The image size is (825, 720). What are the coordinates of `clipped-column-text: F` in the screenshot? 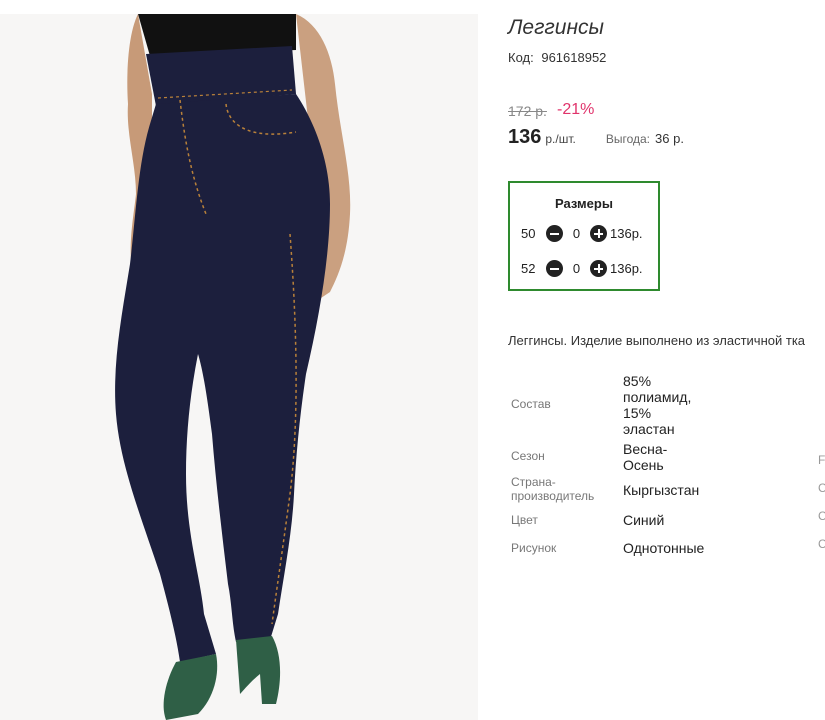 It's located at (821, 460).